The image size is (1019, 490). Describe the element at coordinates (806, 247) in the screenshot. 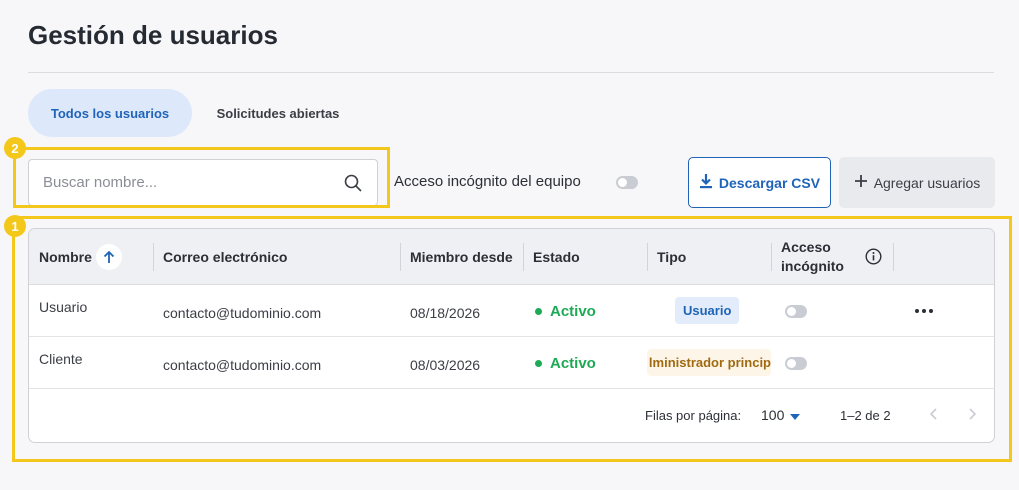

I see `incognito-header-line1: Acceso` at that location.